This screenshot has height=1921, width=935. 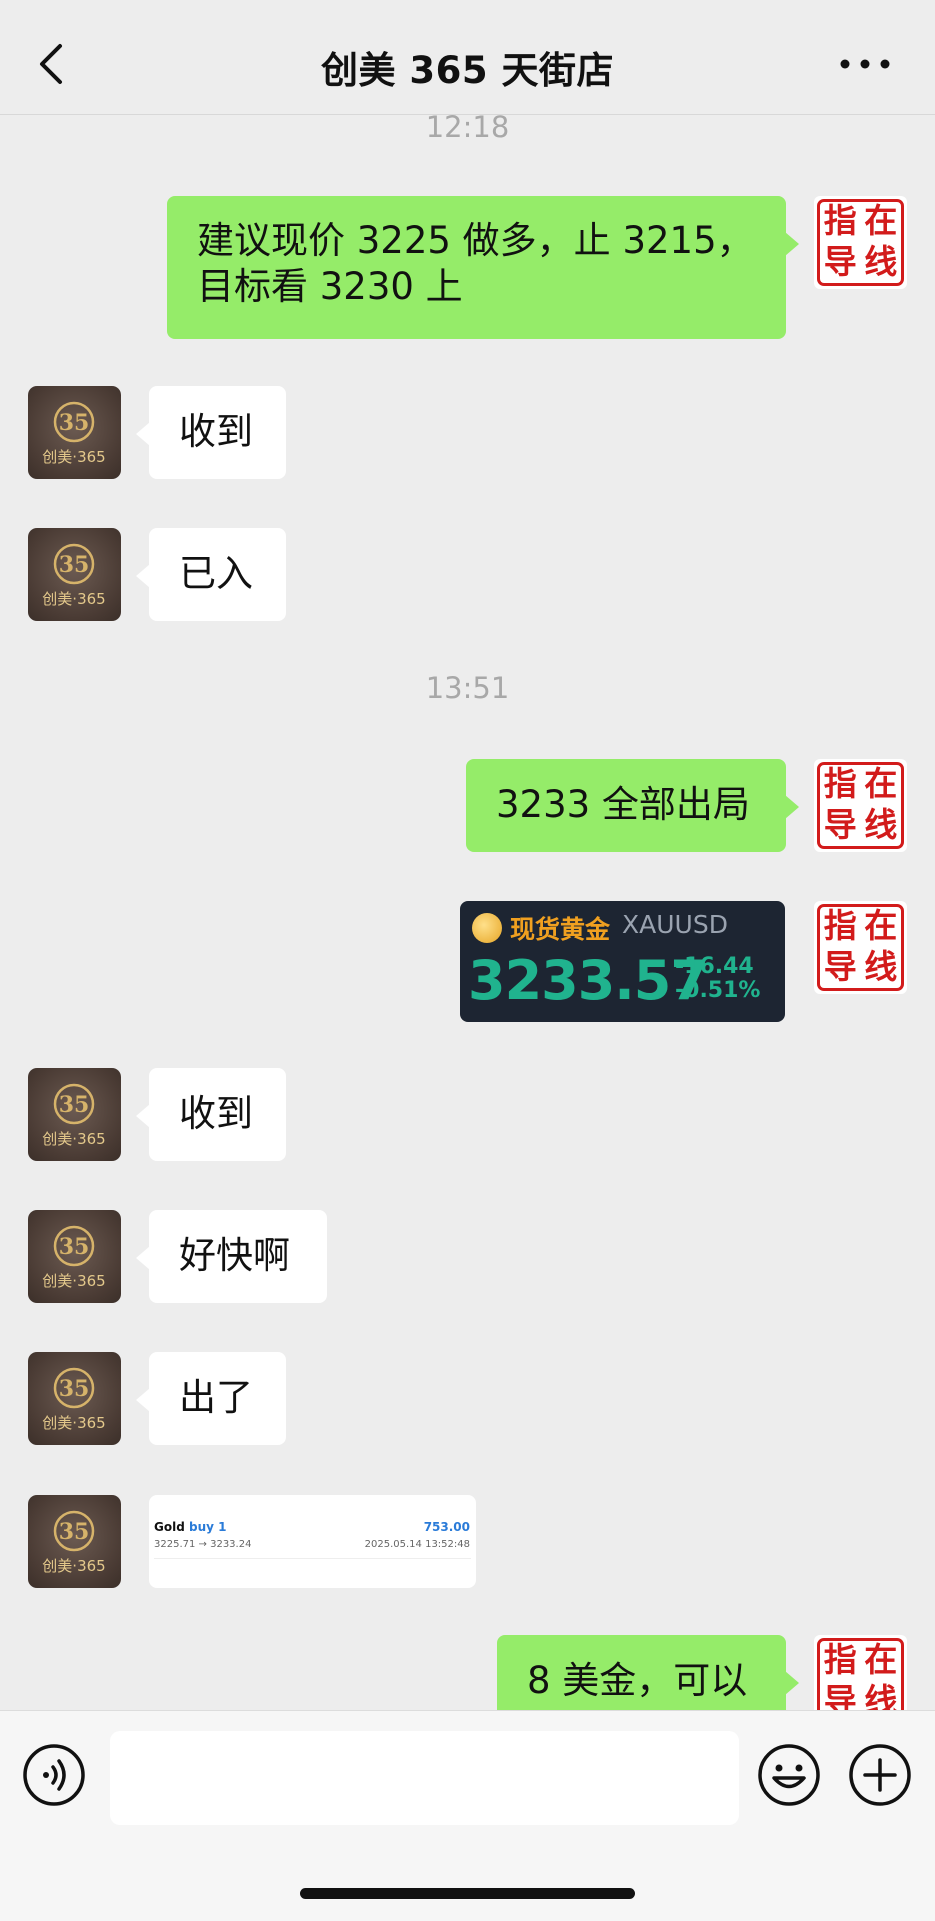 I want to click on instrument-symbol: XAUUSD, so click(x=675, y=924).